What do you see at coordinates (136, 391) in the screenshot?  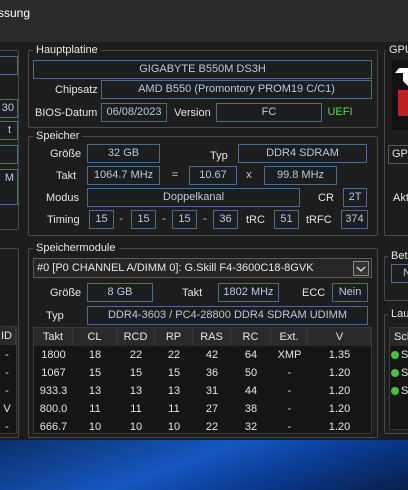 I see `table-cell: 13` at bounding box center [136, 391].